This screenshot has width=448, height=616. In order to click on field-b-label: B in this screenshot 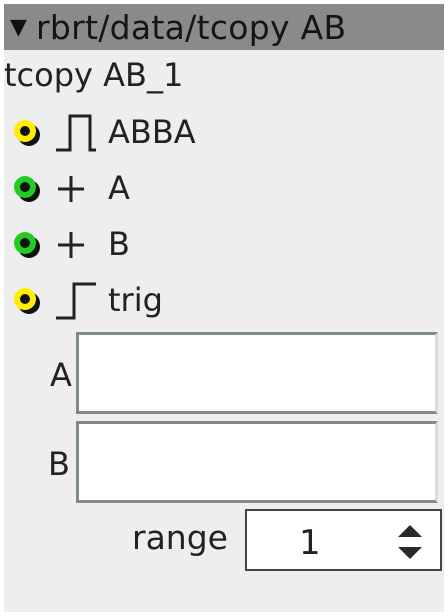, I will do `click(59, 464)`.